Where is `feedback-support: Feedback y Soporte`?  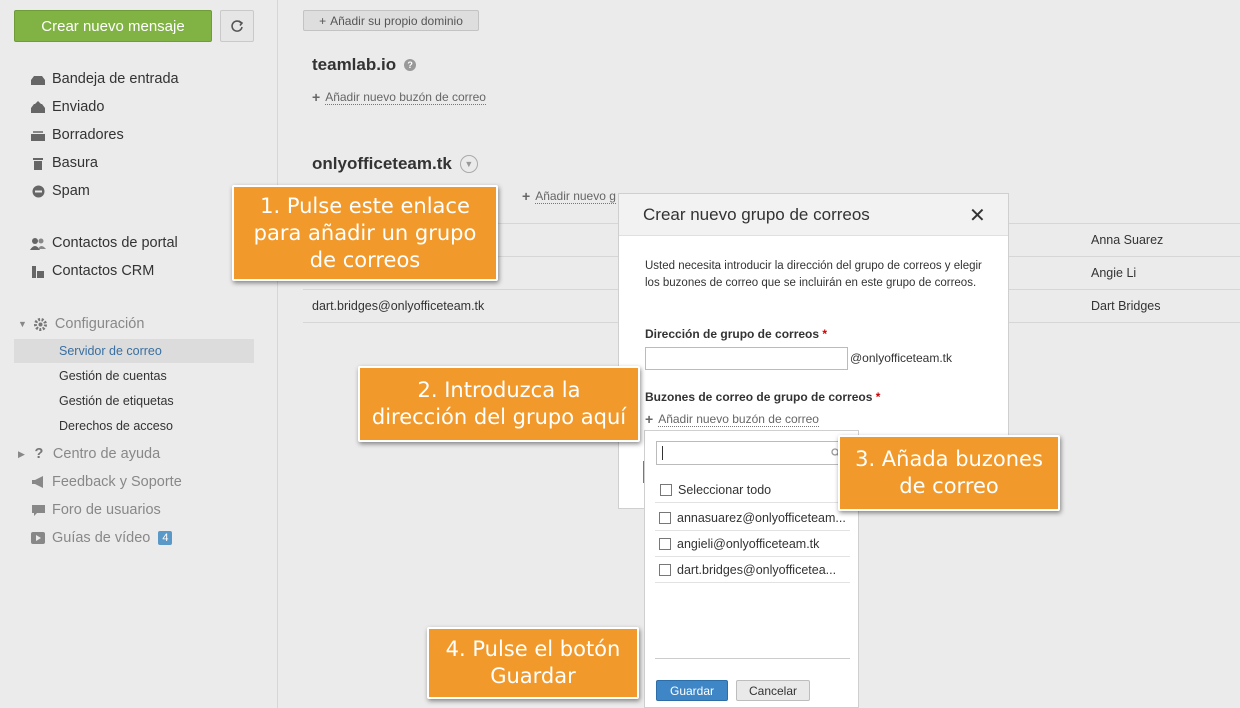
feedback-support: Feedback y Soporte is located at coordinates (106, 482).